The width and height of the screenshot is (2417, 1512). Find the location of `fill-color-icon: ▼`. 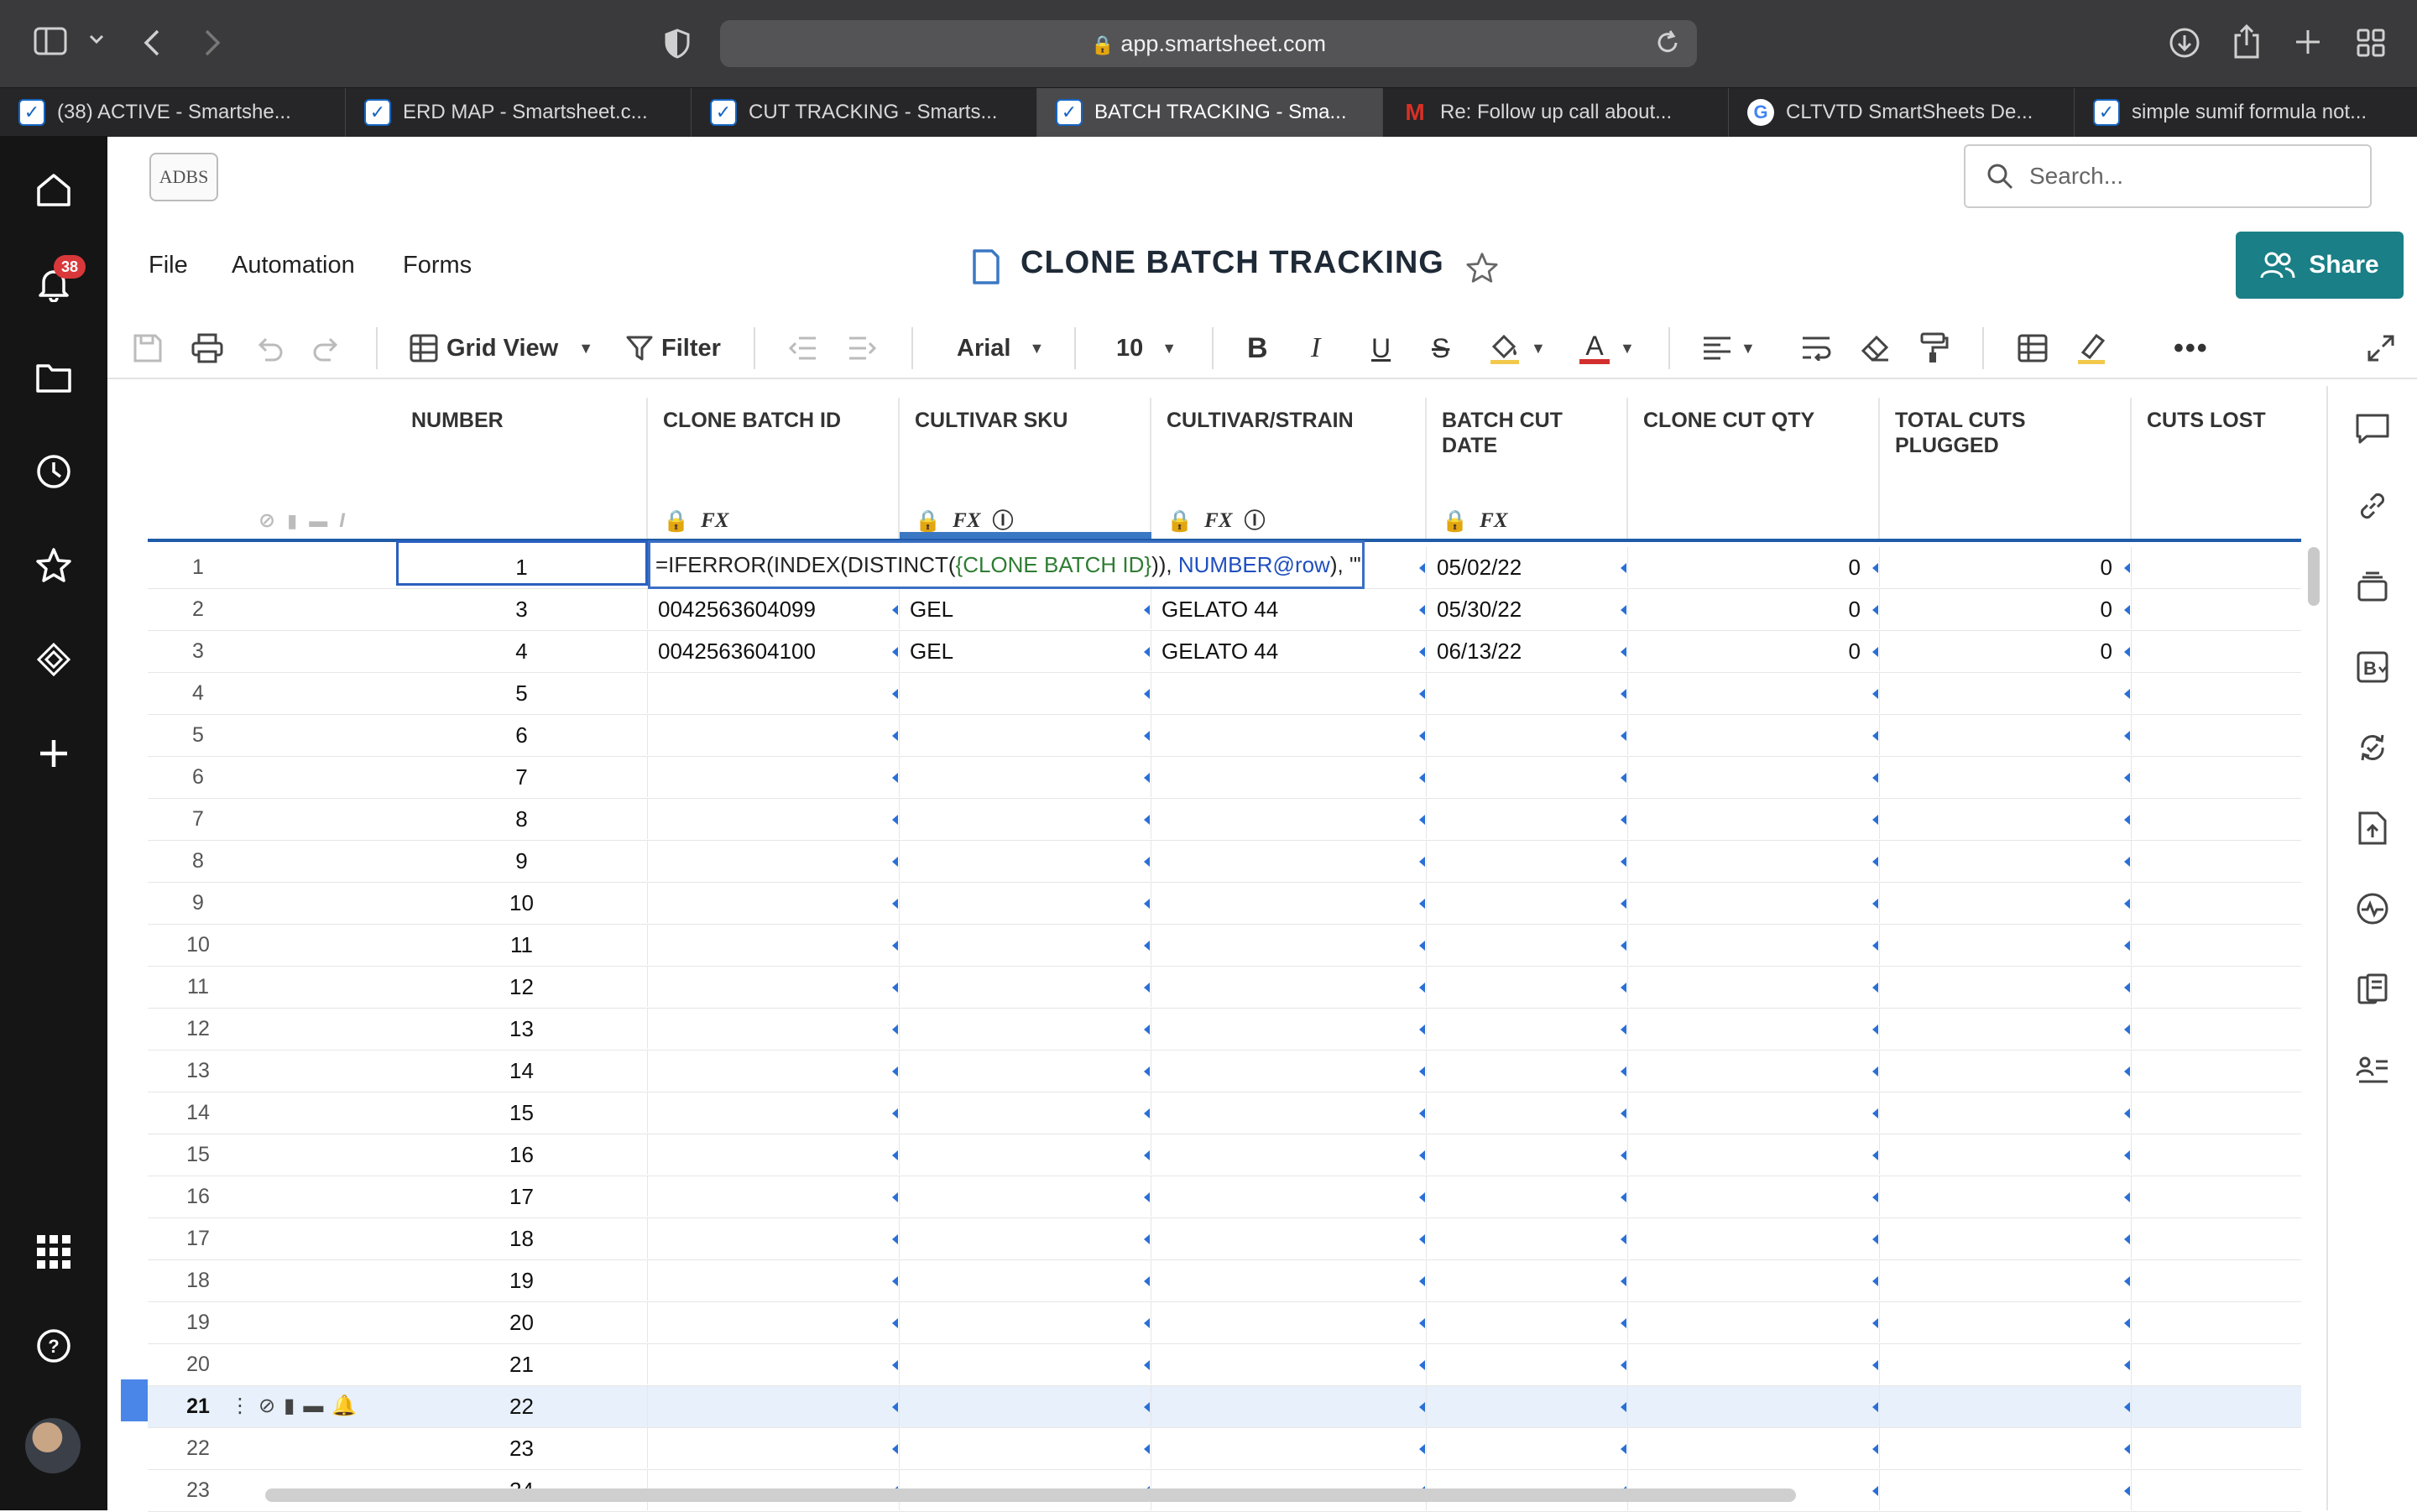

fill-color-icon: ▼ is located at coordinates (1517, 349).